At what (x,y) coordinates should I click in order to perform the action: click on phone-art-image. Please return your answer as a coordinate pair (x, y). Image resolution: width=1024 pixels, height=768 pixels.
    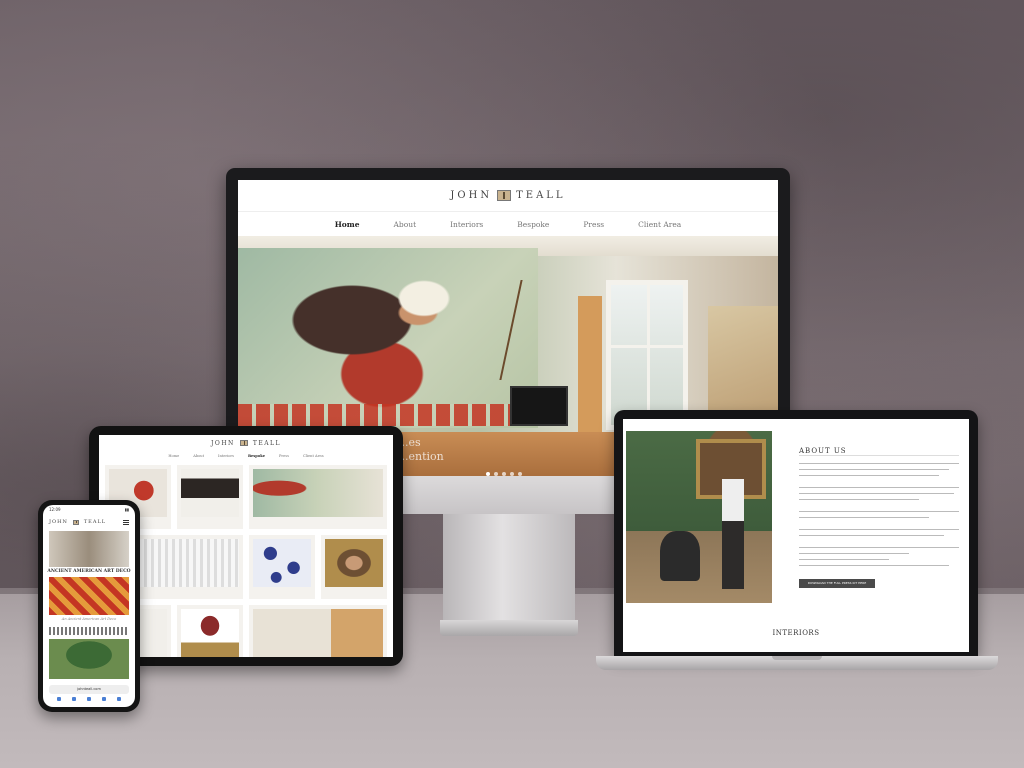
    Looking at the image, I should click on (89, 596).